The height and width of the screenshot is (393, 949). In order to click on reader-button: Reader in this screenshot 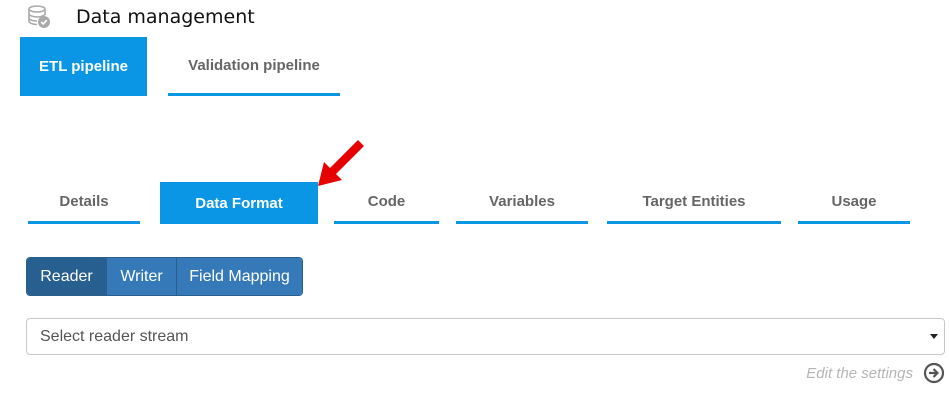, I will do `click(66, 276)`.